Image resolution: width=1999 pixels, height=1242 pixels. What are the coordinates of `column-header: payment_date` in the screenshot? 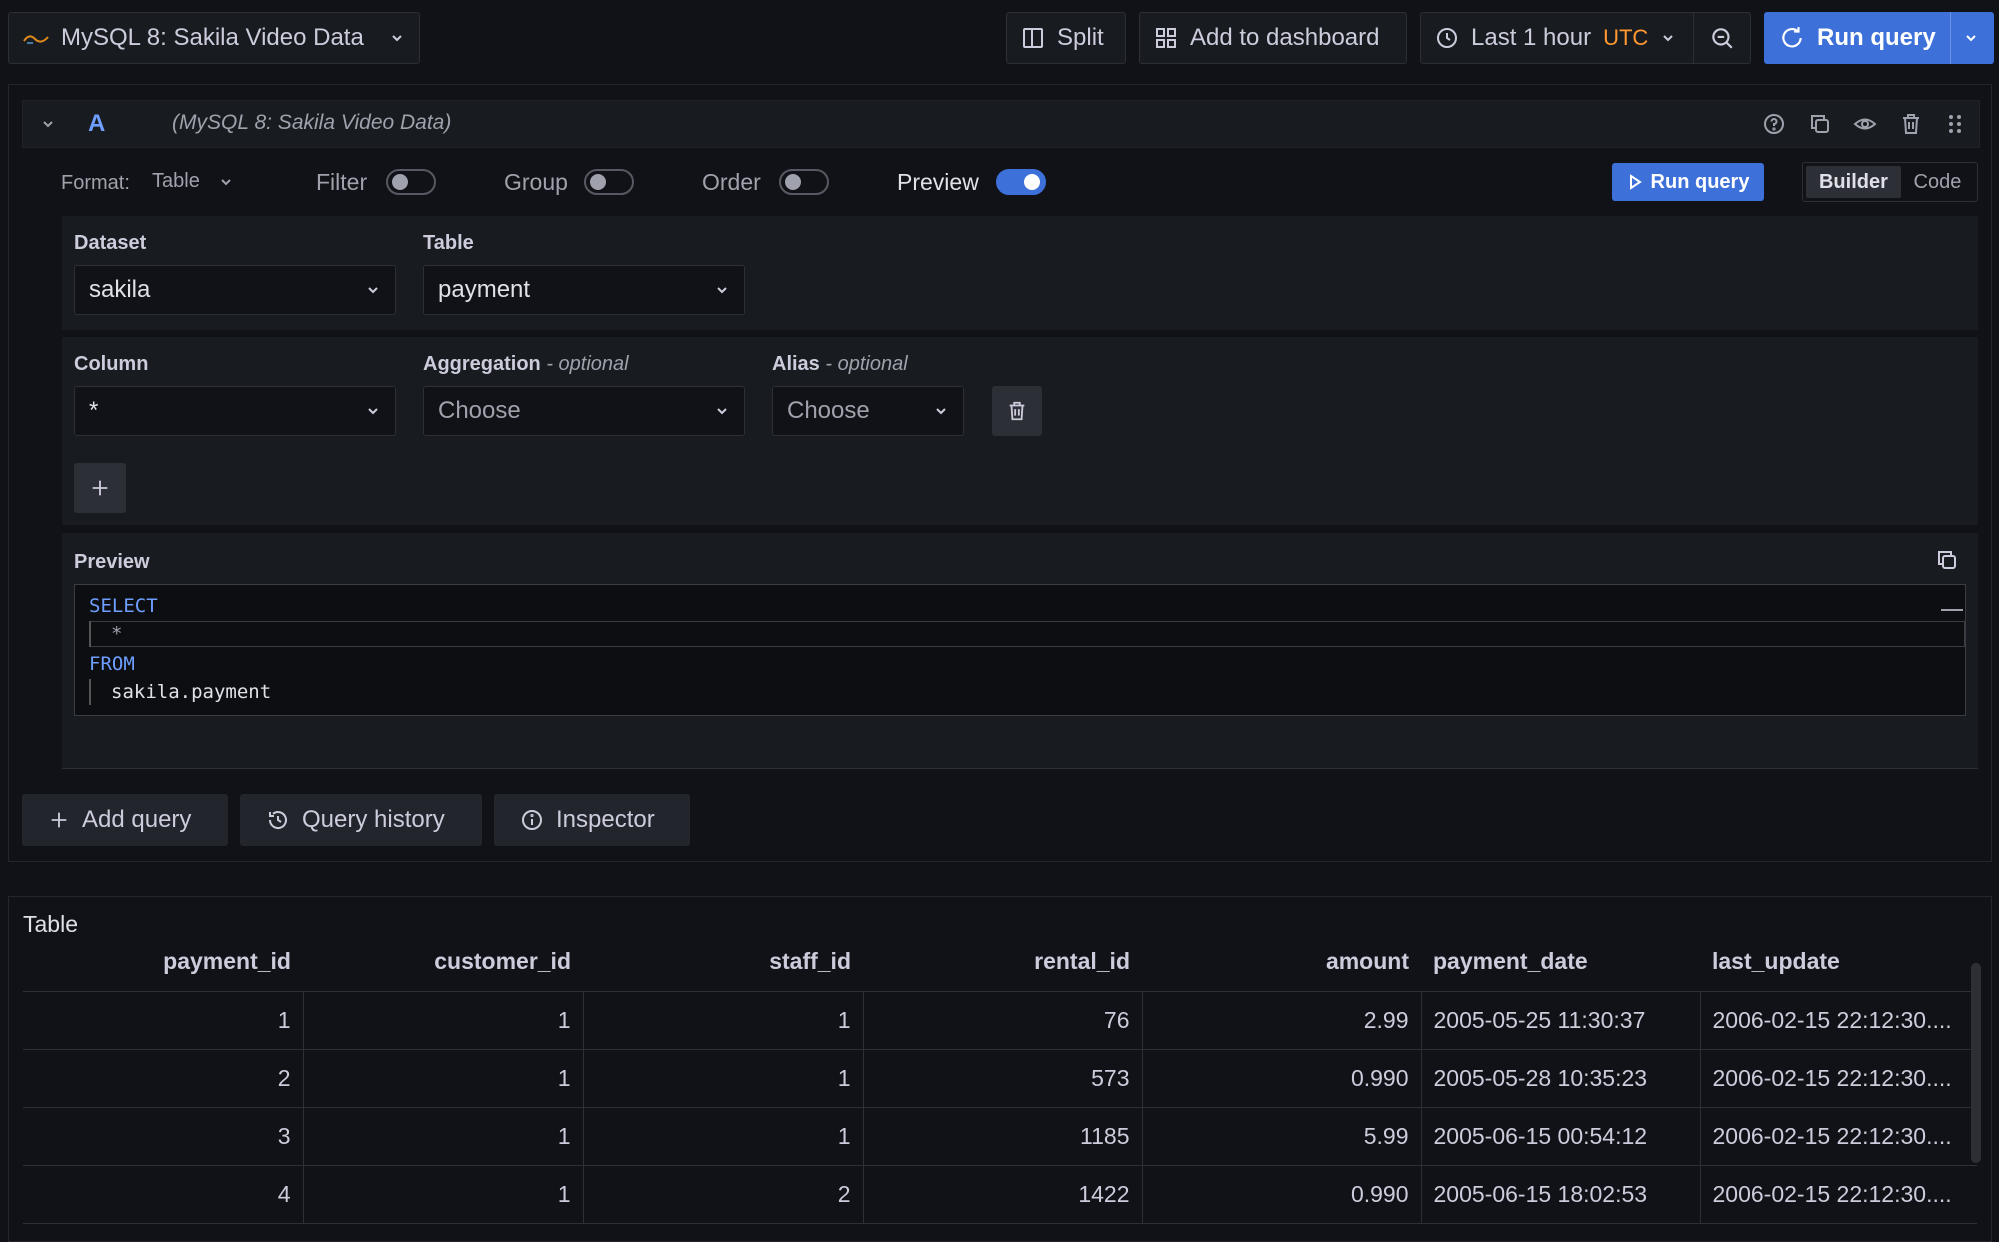 It's located at (1560, 962).